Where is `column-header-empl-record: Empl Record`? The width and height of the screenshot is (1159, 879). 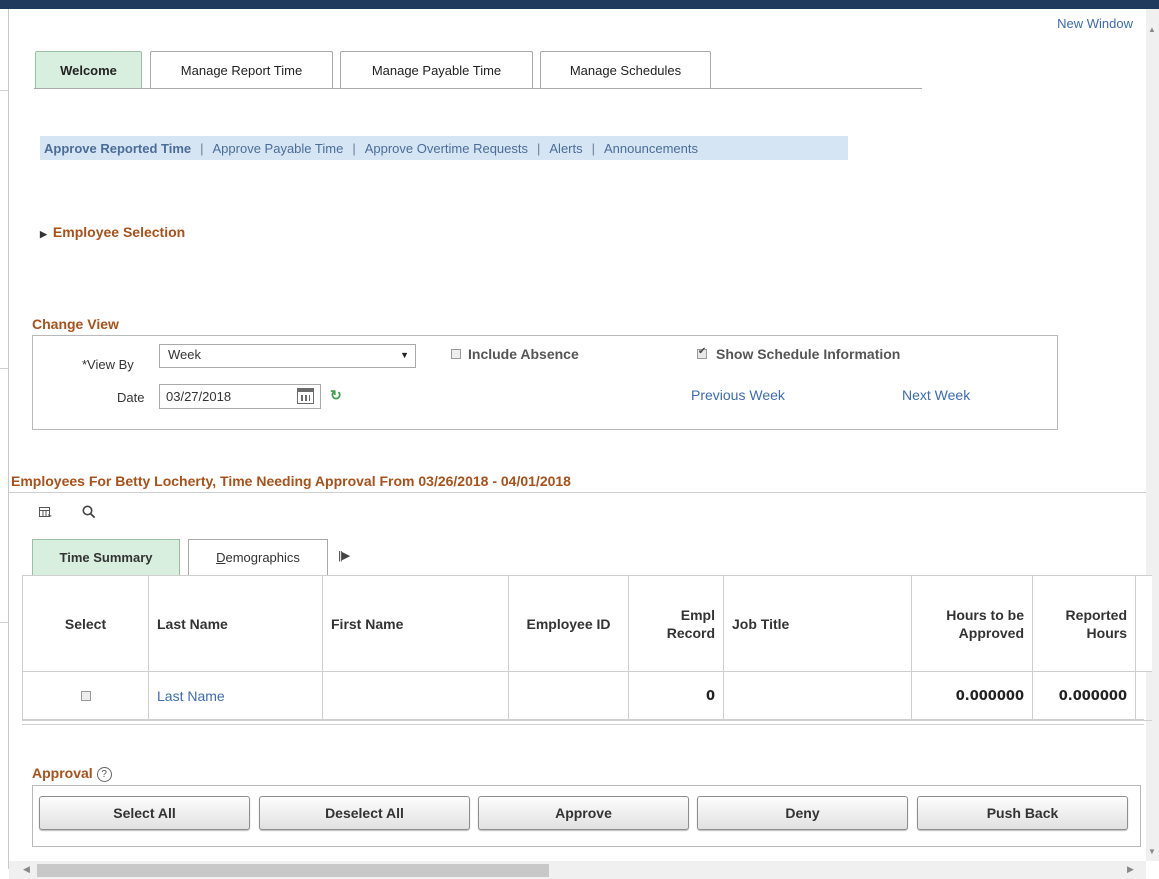 column-header-empl-record: Empl Record is located at coordinates (676, 623).